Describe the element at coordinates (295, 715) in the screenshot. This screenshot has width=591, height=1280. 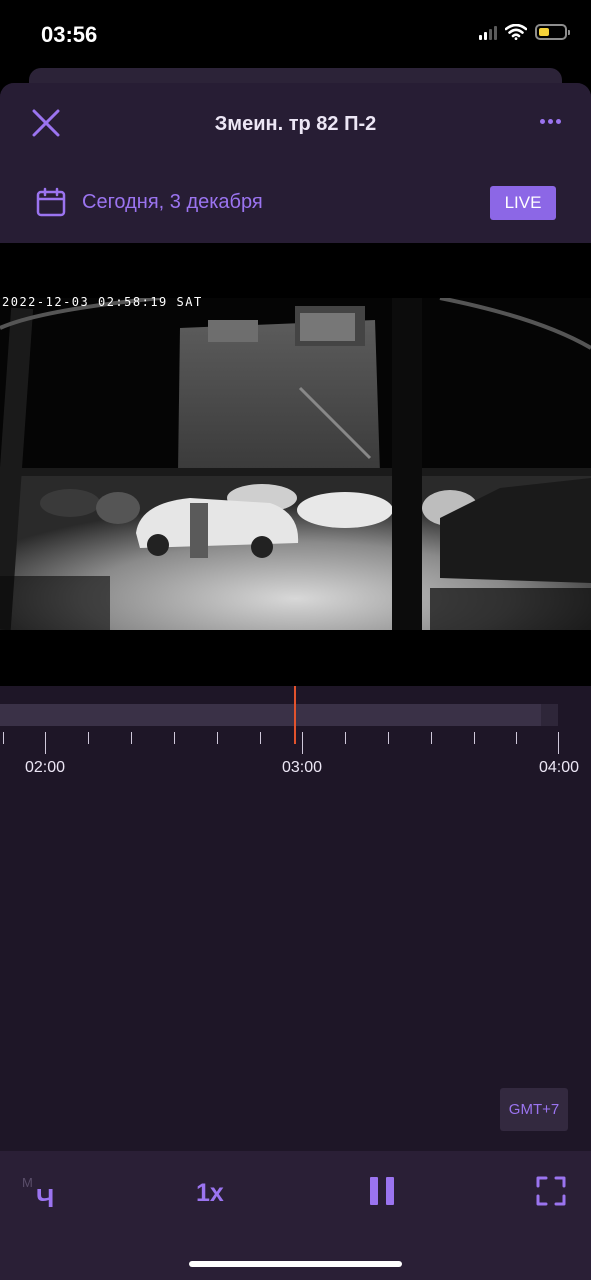
I see `playhead` at that location.